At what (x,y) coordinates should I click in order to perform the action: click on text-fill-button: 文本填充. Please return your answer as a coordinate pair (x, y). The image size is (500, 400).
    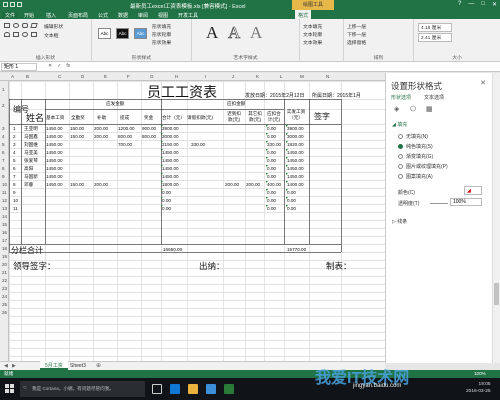
    Looking at the image, I should click on (312, 26).